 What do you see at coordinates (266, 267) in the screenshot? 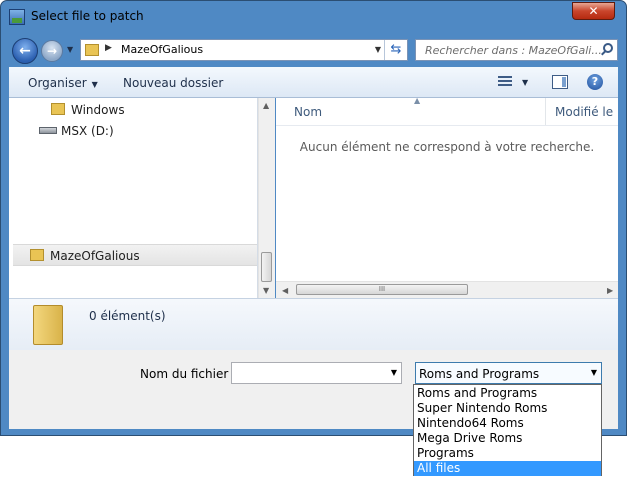
I see `scroll-thumb` at bounding box center [266, 267].